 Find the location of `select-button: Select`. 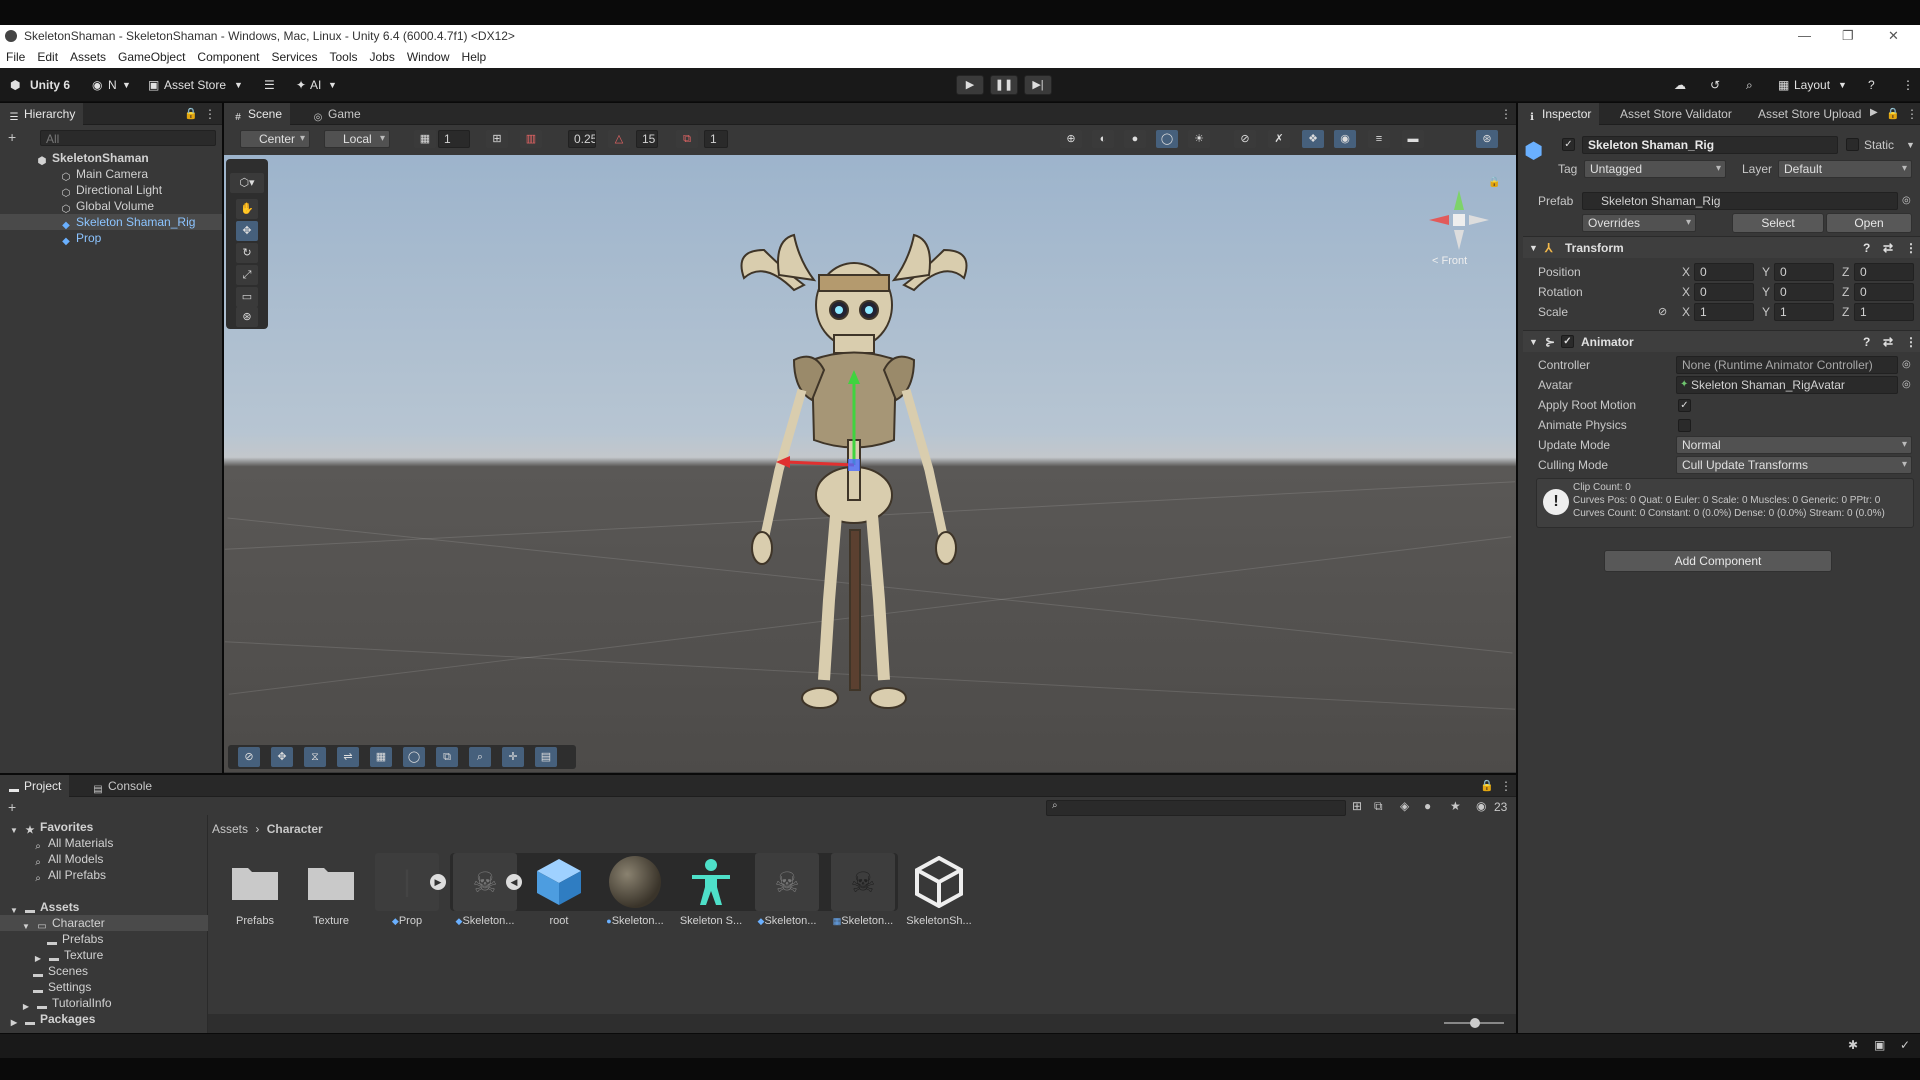

select-button: Select is located at coordinates (1778, 223).